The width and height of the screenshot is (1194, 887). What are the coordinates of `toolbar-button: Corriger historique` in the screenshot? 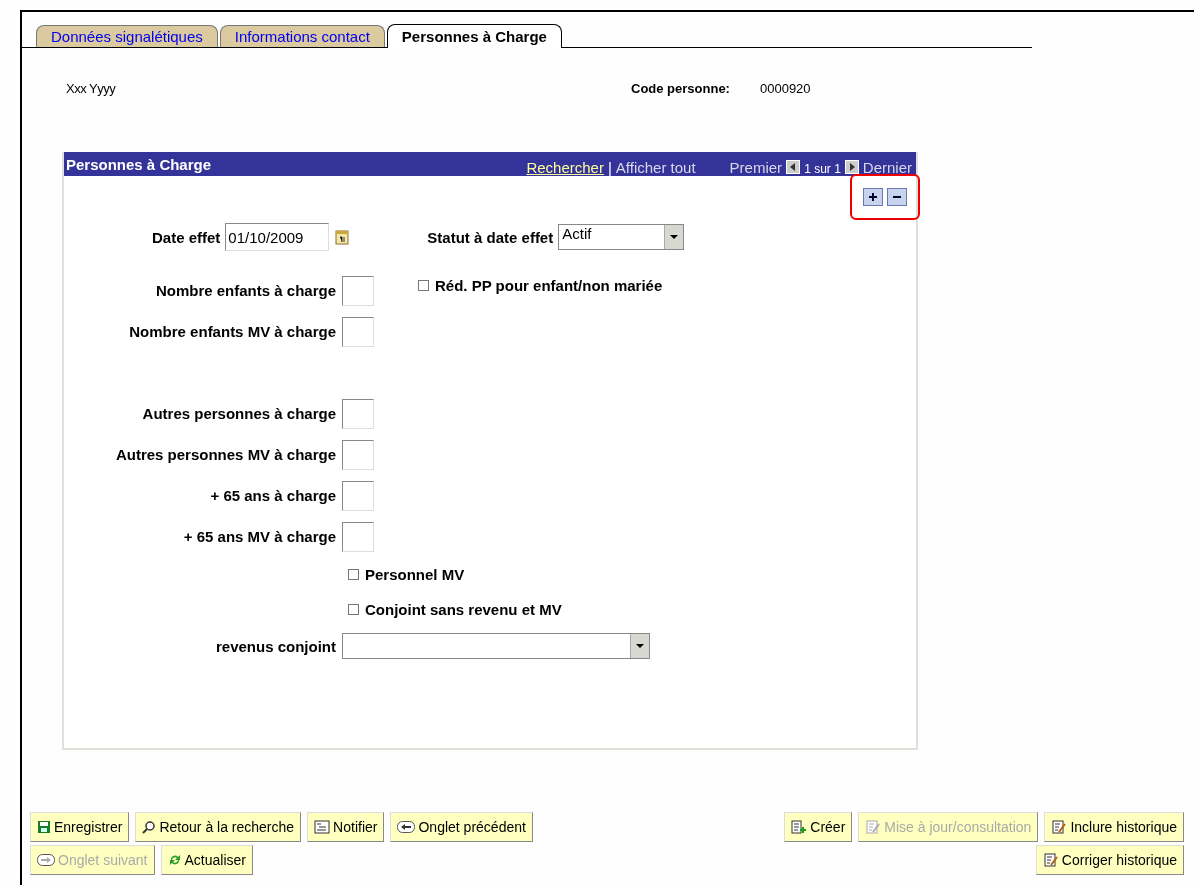 It's located at (1109, 860).